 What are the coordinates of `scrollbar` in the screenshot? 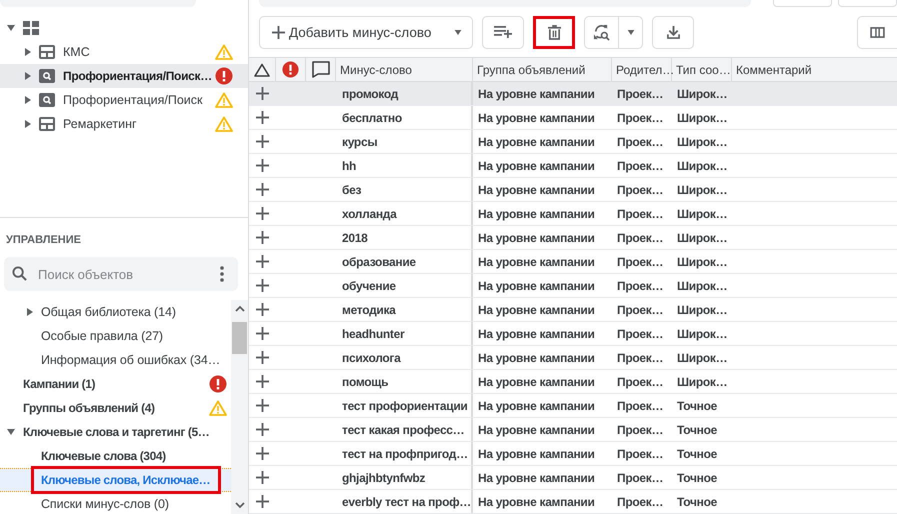 It's located at (239, 407).